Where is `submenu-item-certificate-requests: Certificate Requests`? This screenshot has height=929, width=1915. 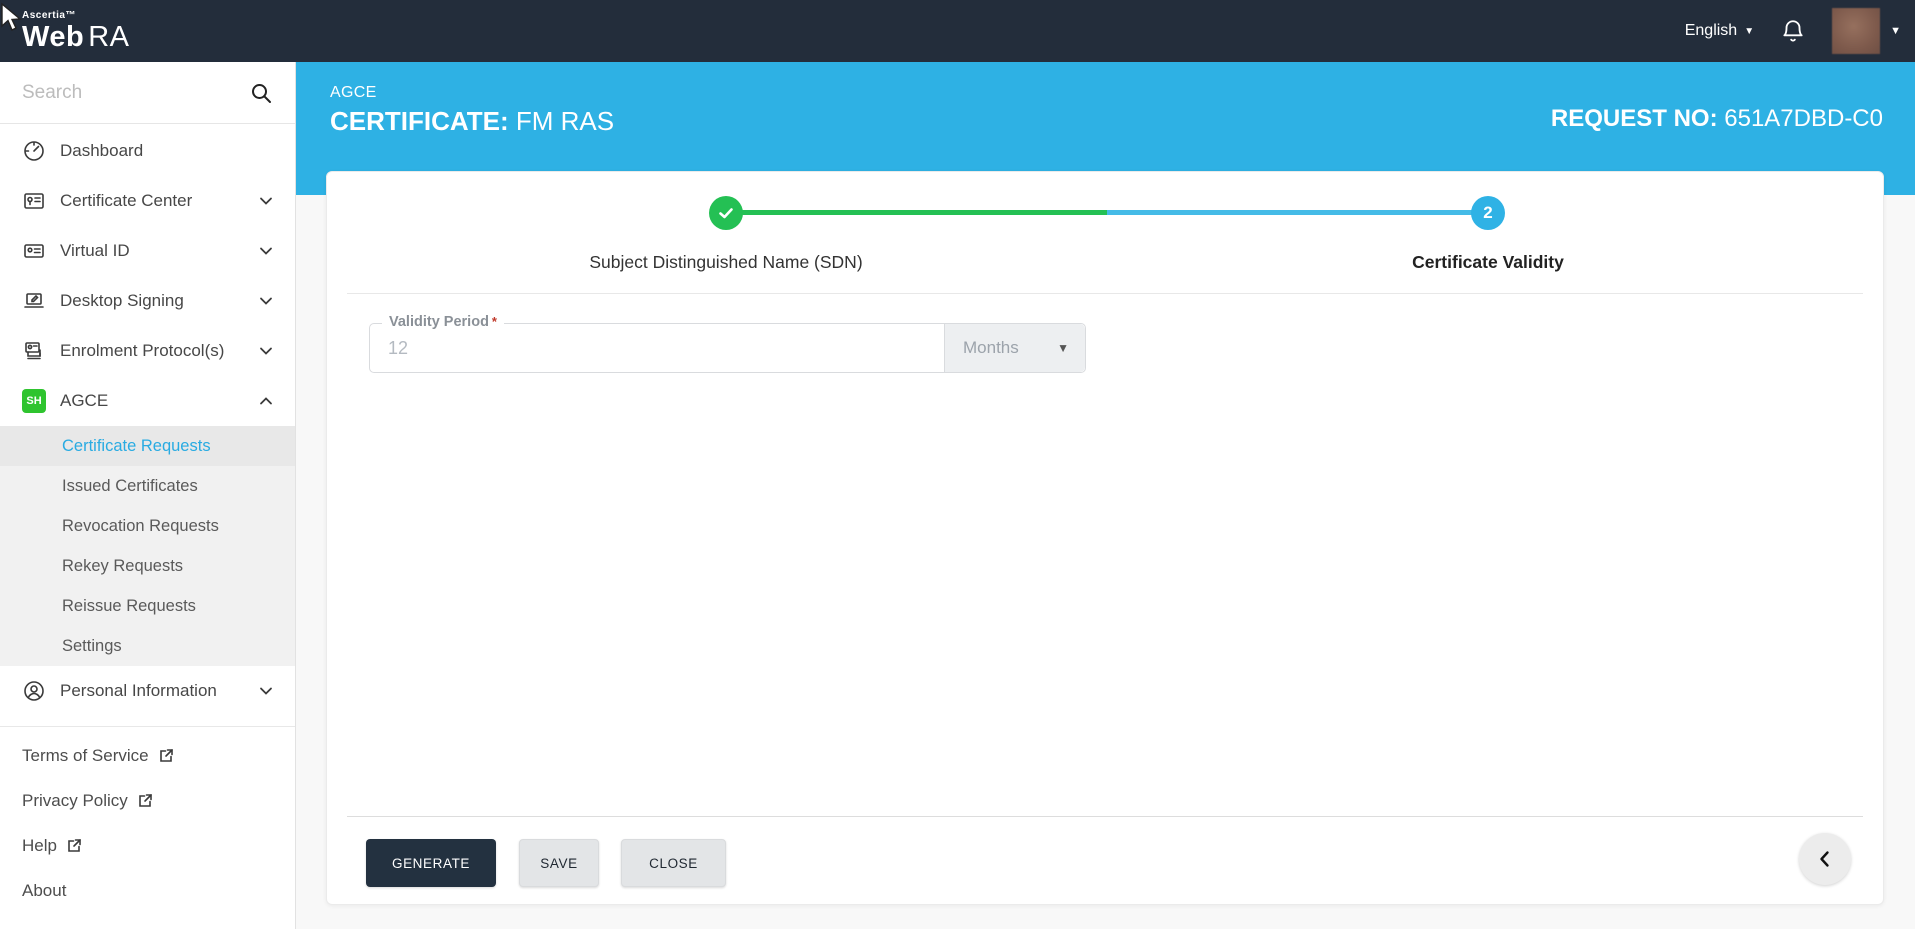
submenu-item-certificate-requests: Certificate Requests is located at coordinates (147, 446).